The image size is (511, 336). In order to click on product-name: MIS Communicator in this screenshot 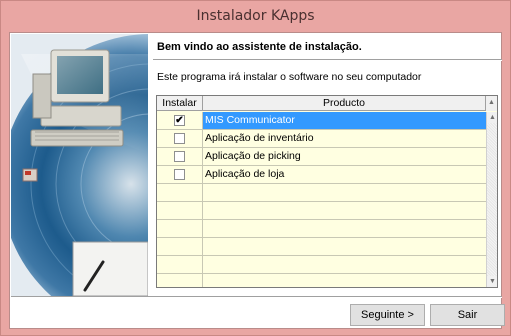, I will do `click(344, 120)`.